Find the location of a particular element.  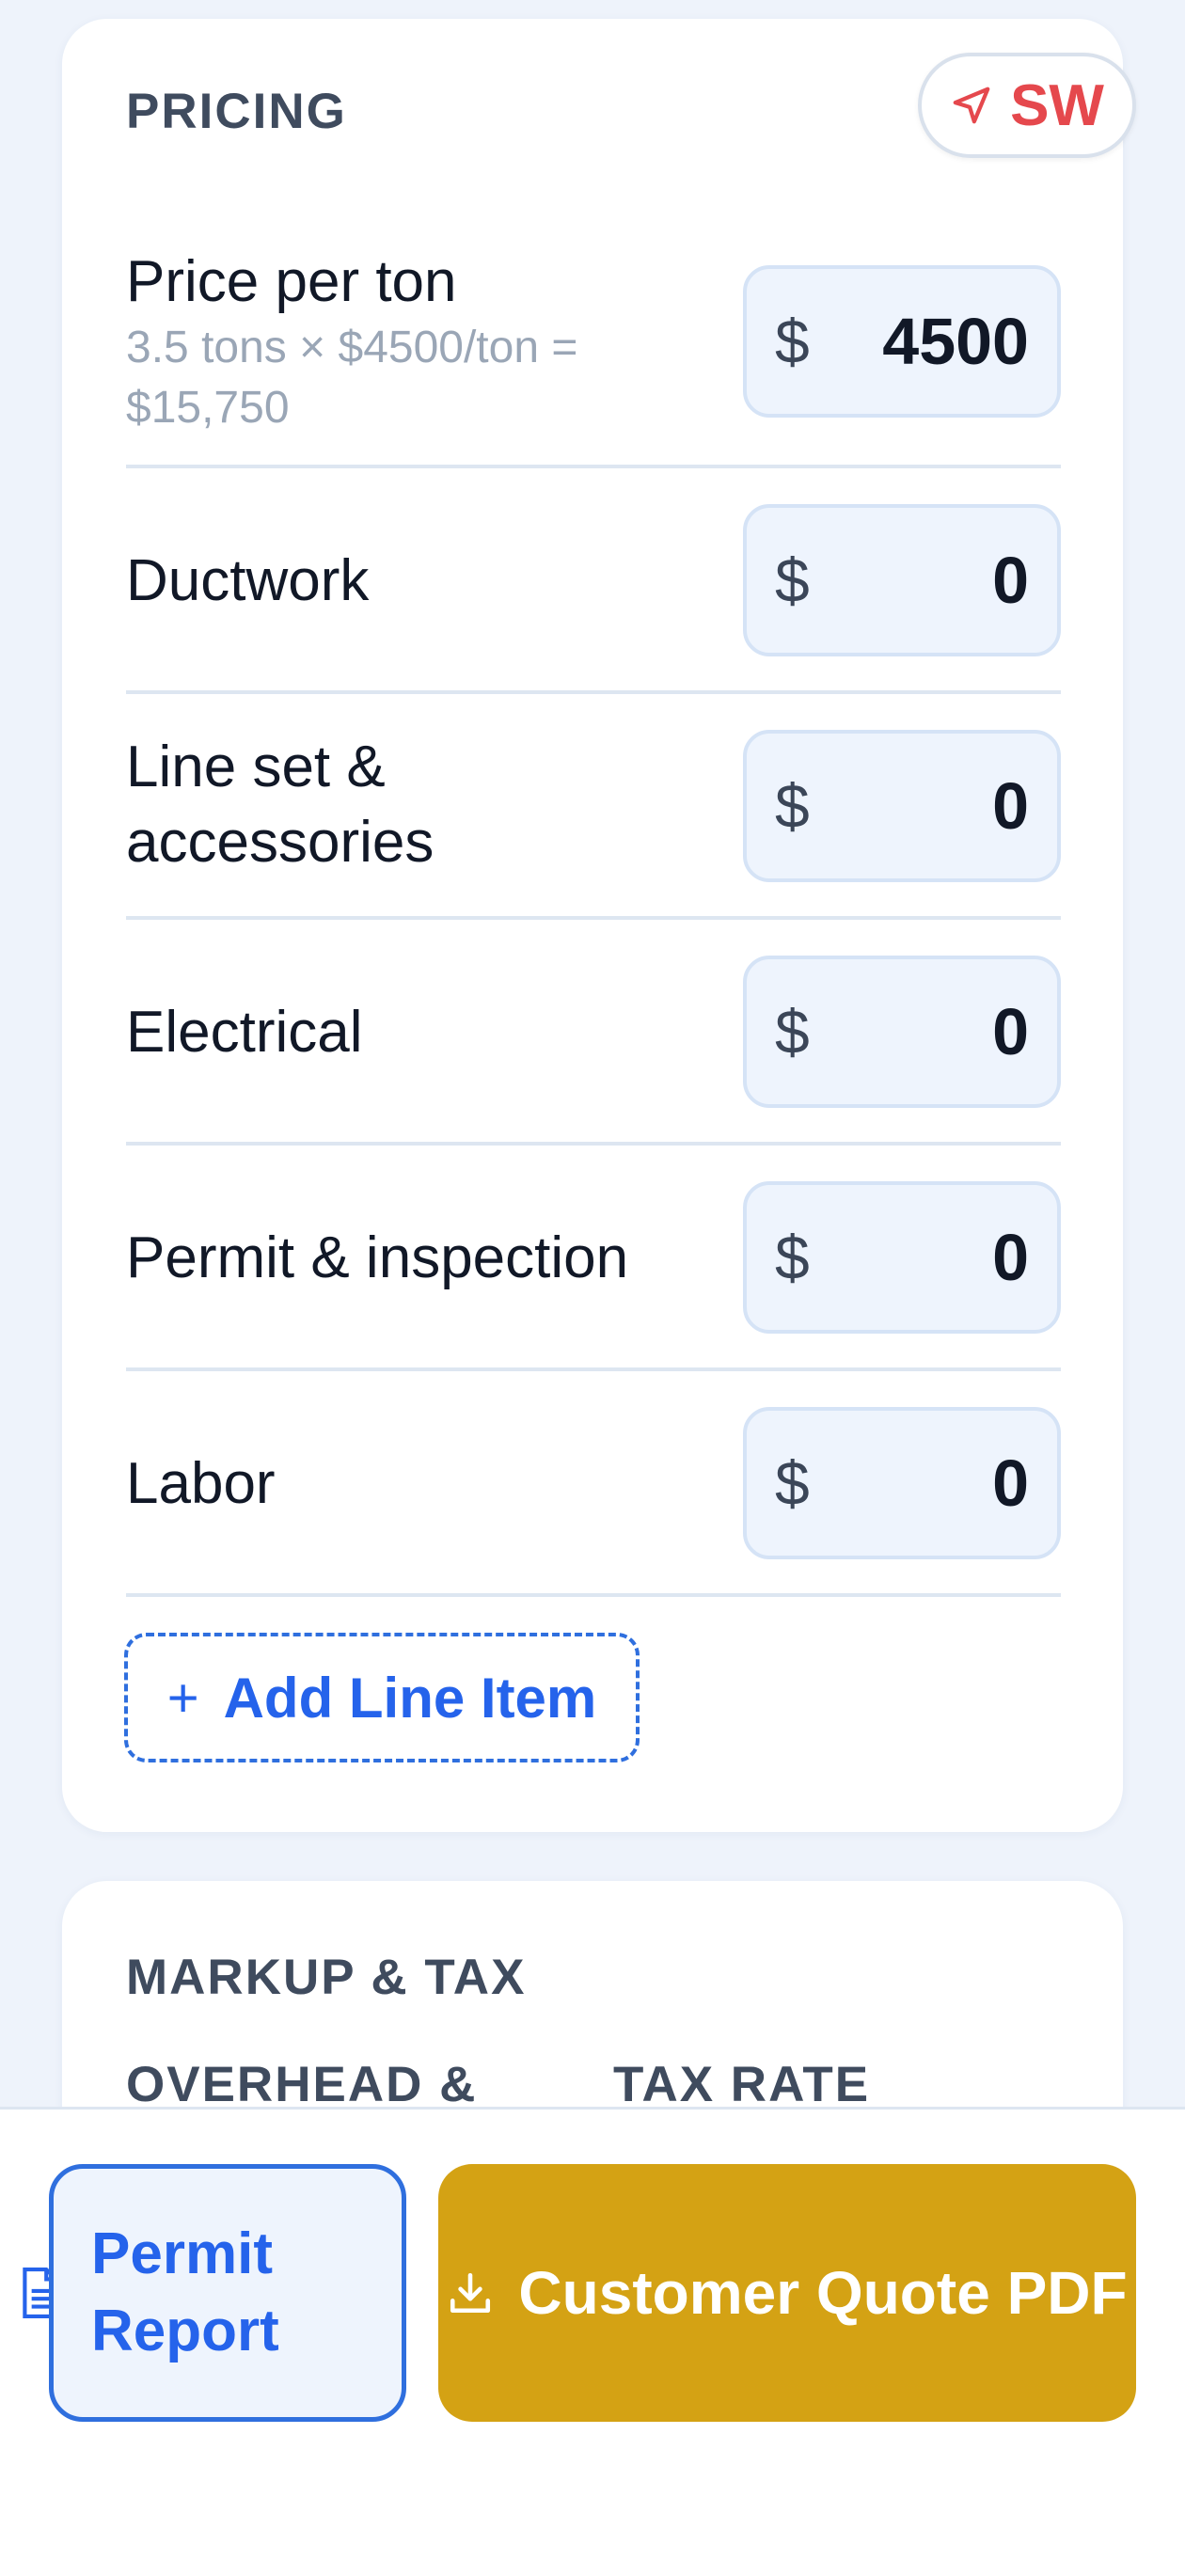

line-set-input: $ 0 is located at coordinates (902, 806).